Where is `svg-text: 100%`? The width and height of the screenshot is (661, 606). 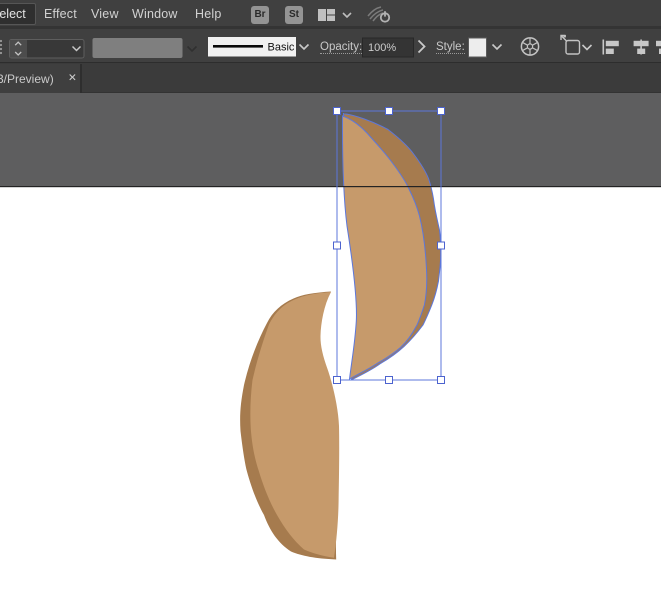
svg-text: 100% is located at coordinates (382, 48).